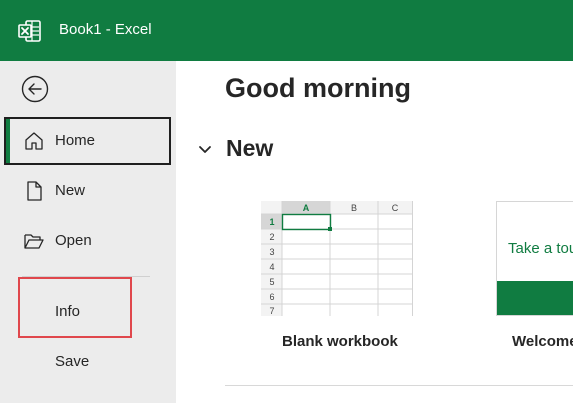 This screenshot has width=573, height=403. I want to click on selected-indicator, so click(8, 141).